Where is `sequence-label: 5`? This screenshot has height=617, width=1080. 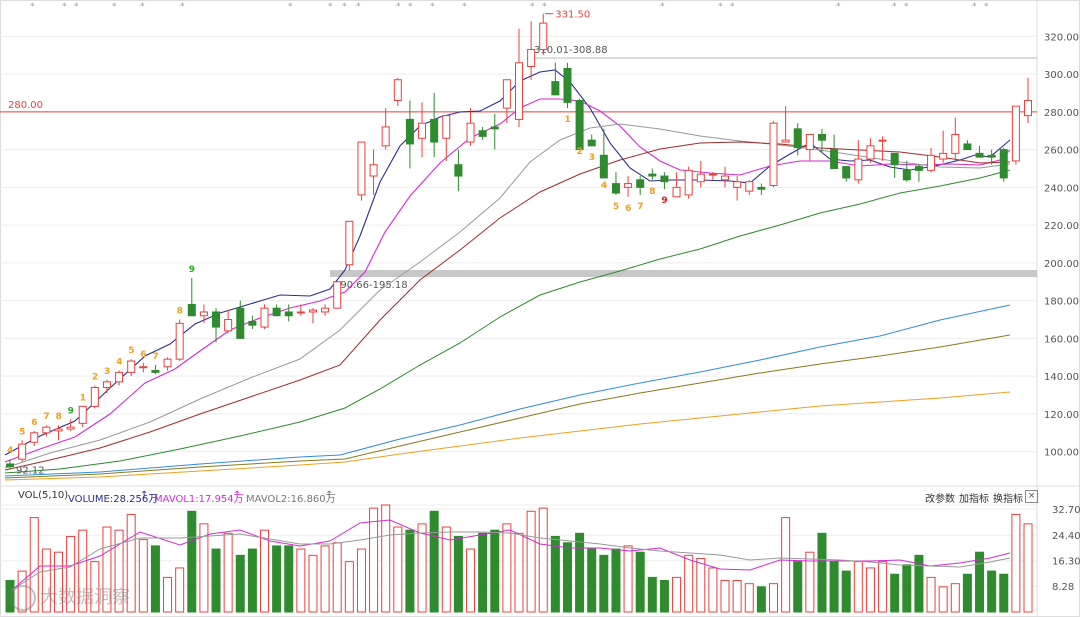
sequence-label: 5 is located at coordinates (131, 351).